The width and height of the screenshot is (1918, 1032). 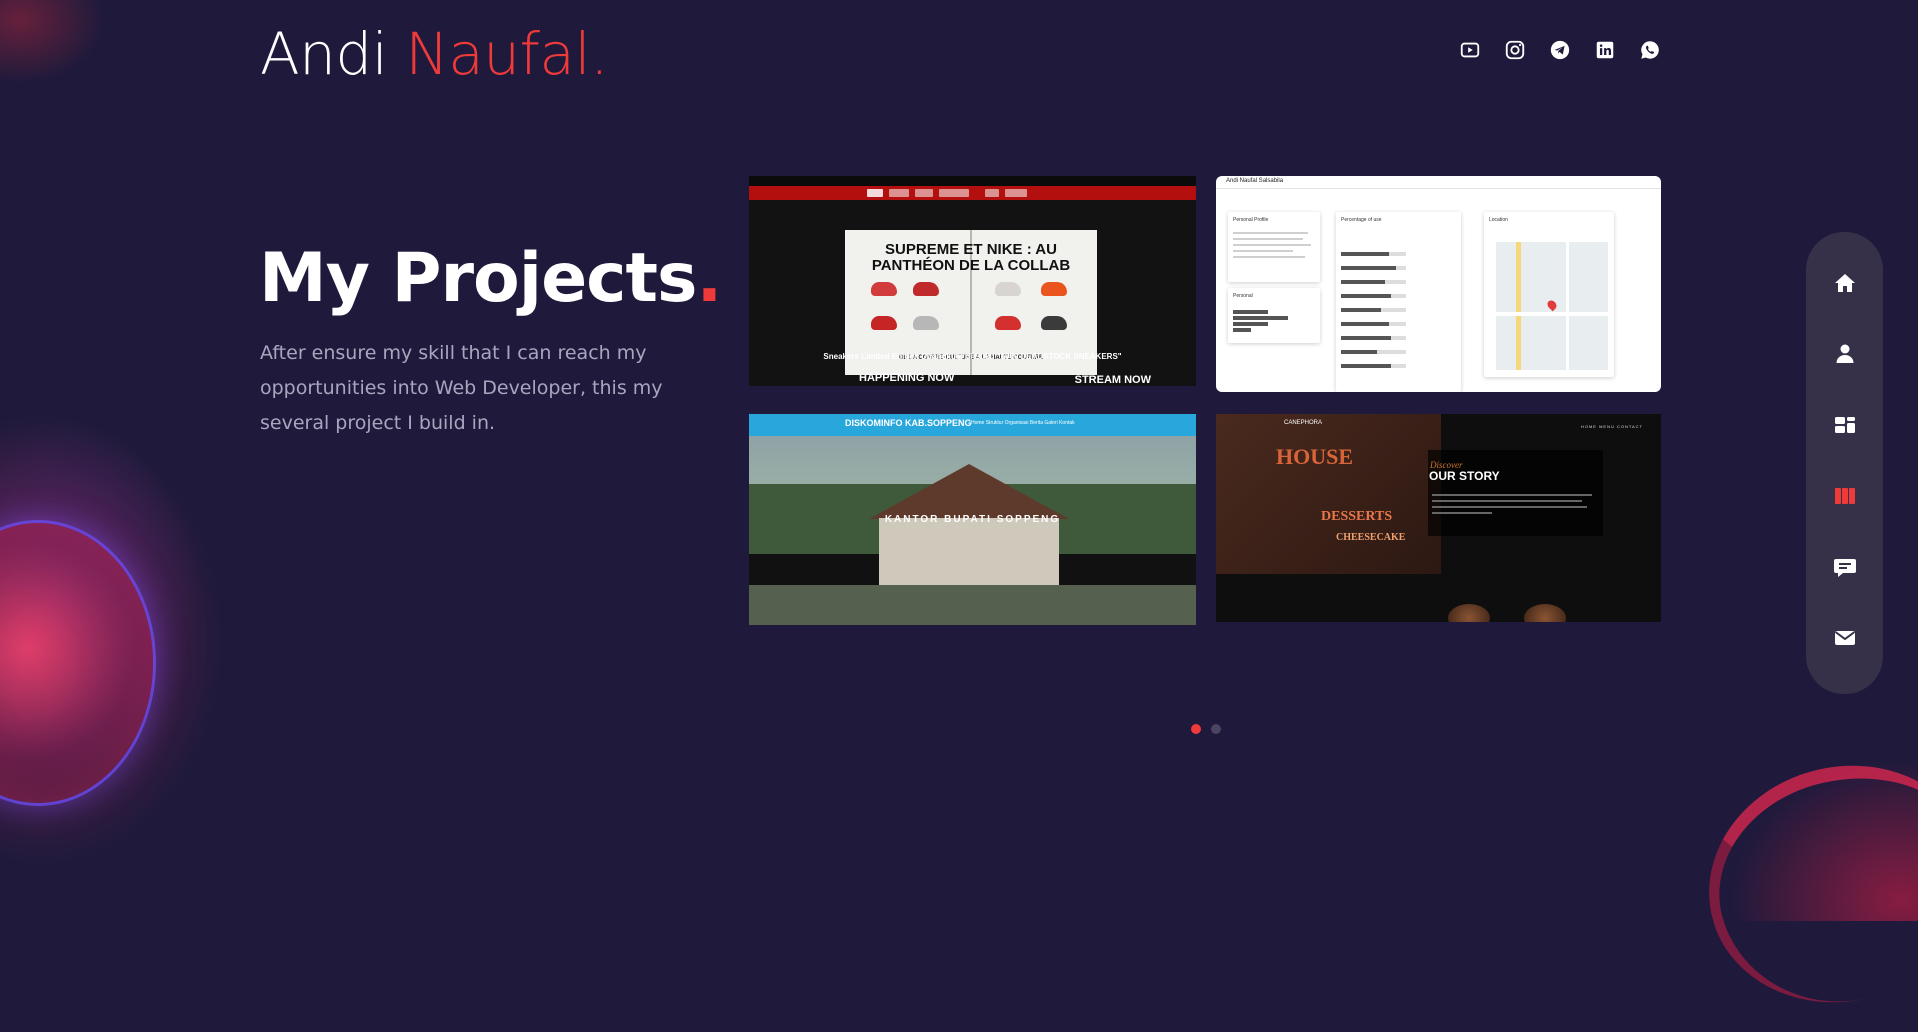 I want to click on map-pin-icon, so click(x=1552, y=305).